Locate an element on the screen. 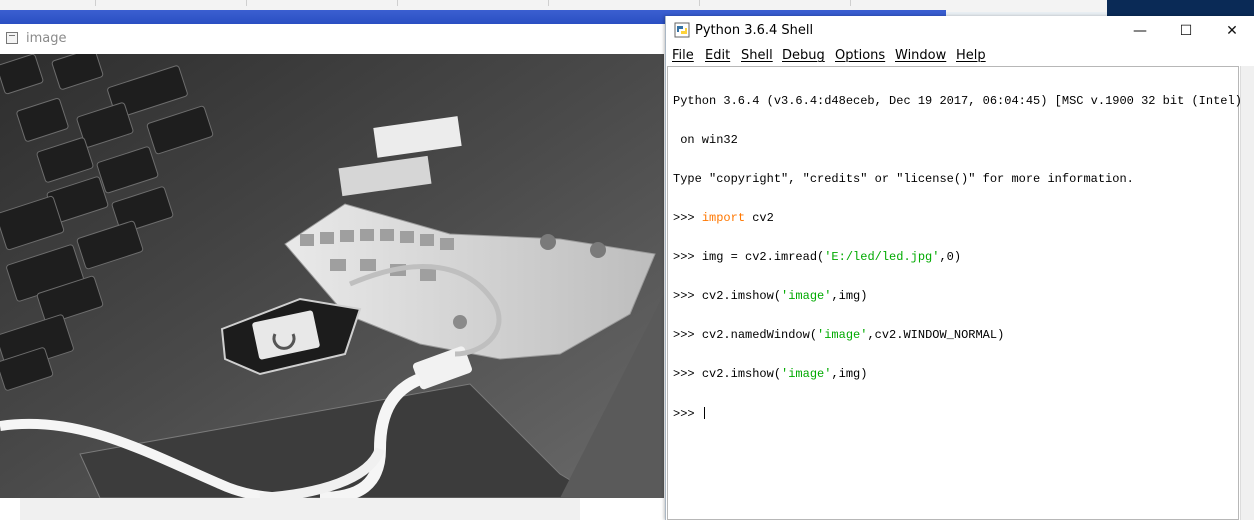  maximize-button: ☐ is located at coordinates (1186, 31).